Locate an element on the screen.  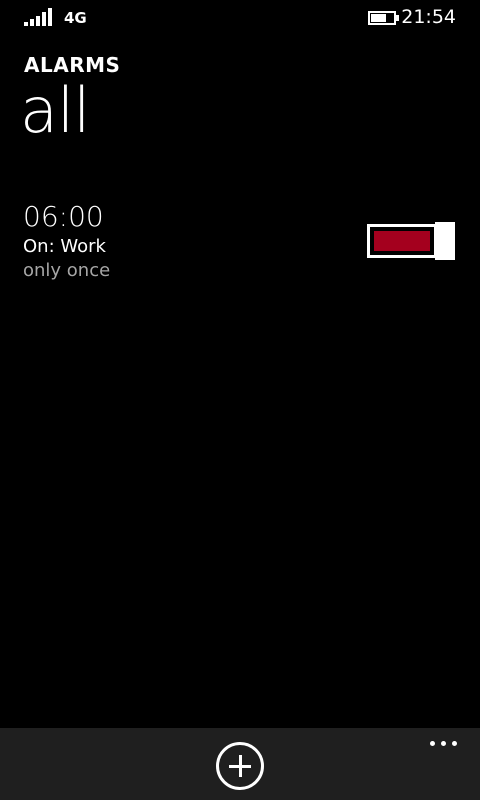
pivot-title: all is located at coordinates (55, 111).